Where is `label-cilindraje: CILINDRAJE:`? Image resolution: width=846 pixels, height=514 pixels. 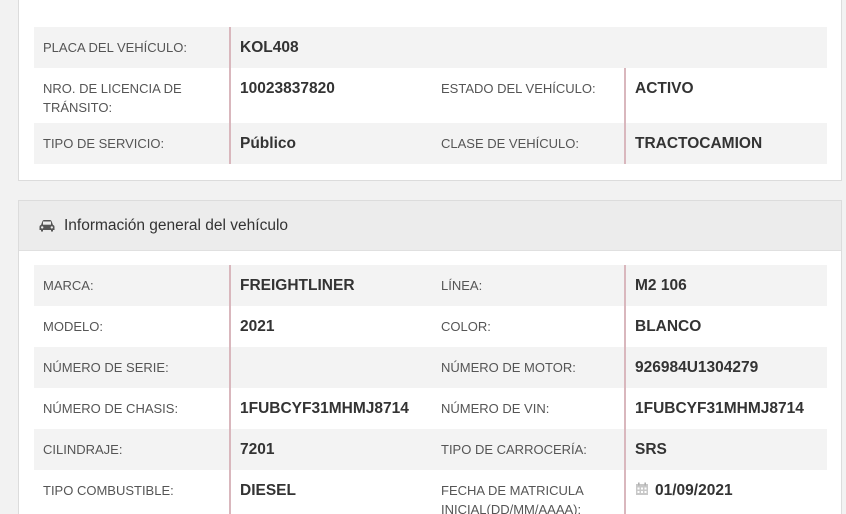
label-cilindraje: CILINDRAJE: is located at coordinates (83, 449).